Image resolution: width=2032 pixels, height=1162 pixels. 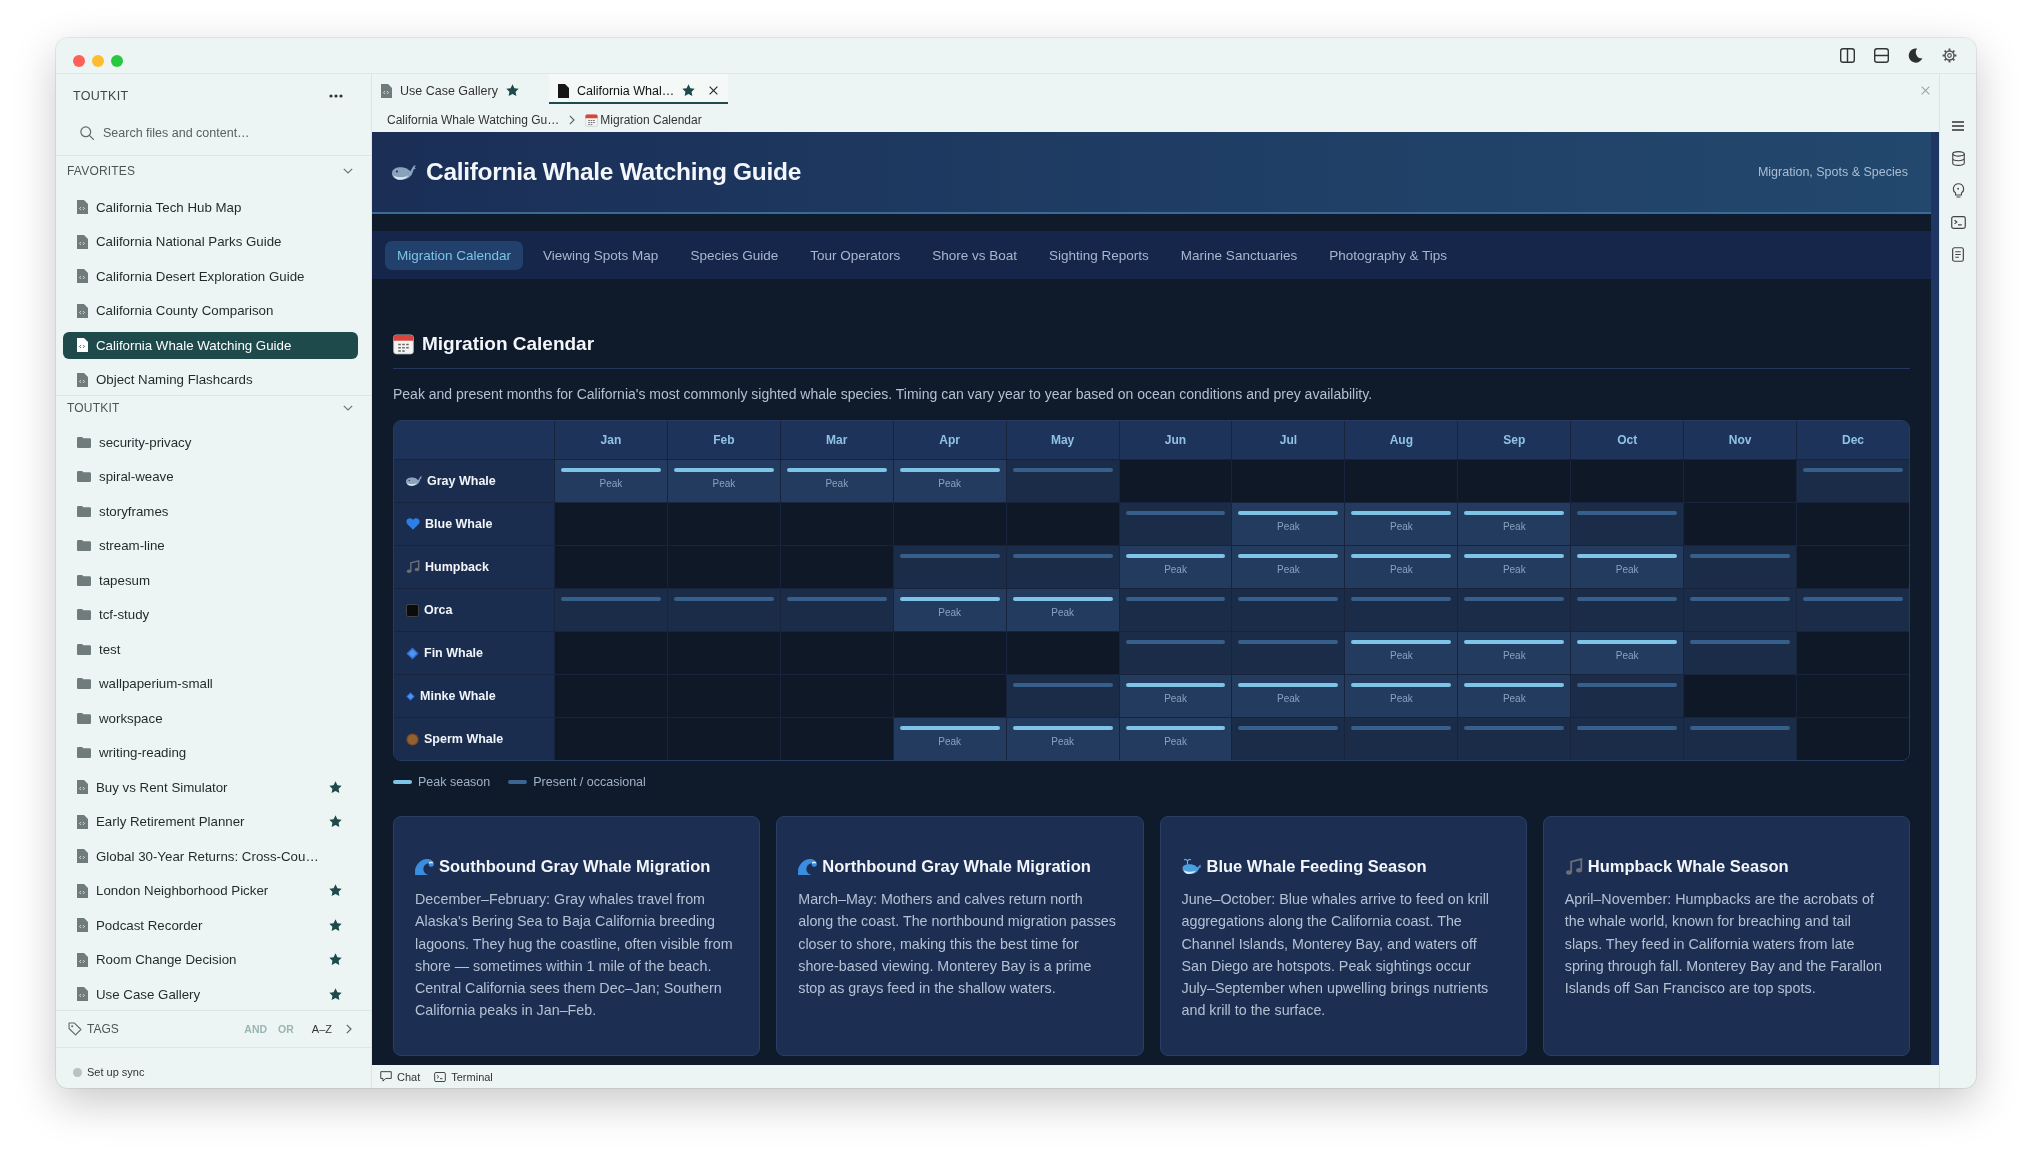 I want to click on scrollbar, so click(x=1935, y=598).